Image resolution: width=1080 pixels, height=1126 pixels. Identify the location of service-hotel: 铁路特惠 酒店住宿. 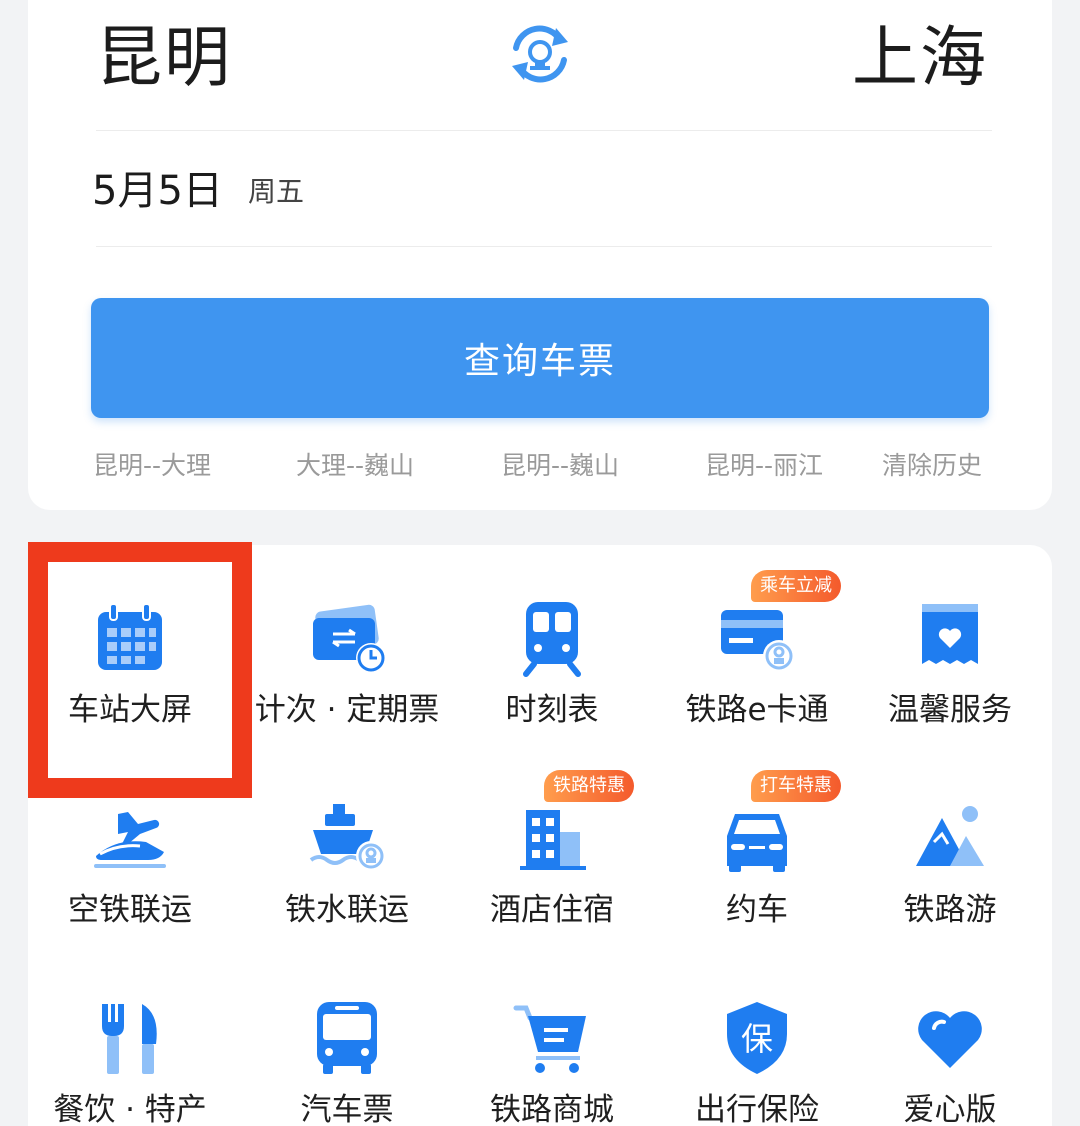
(552, 848).